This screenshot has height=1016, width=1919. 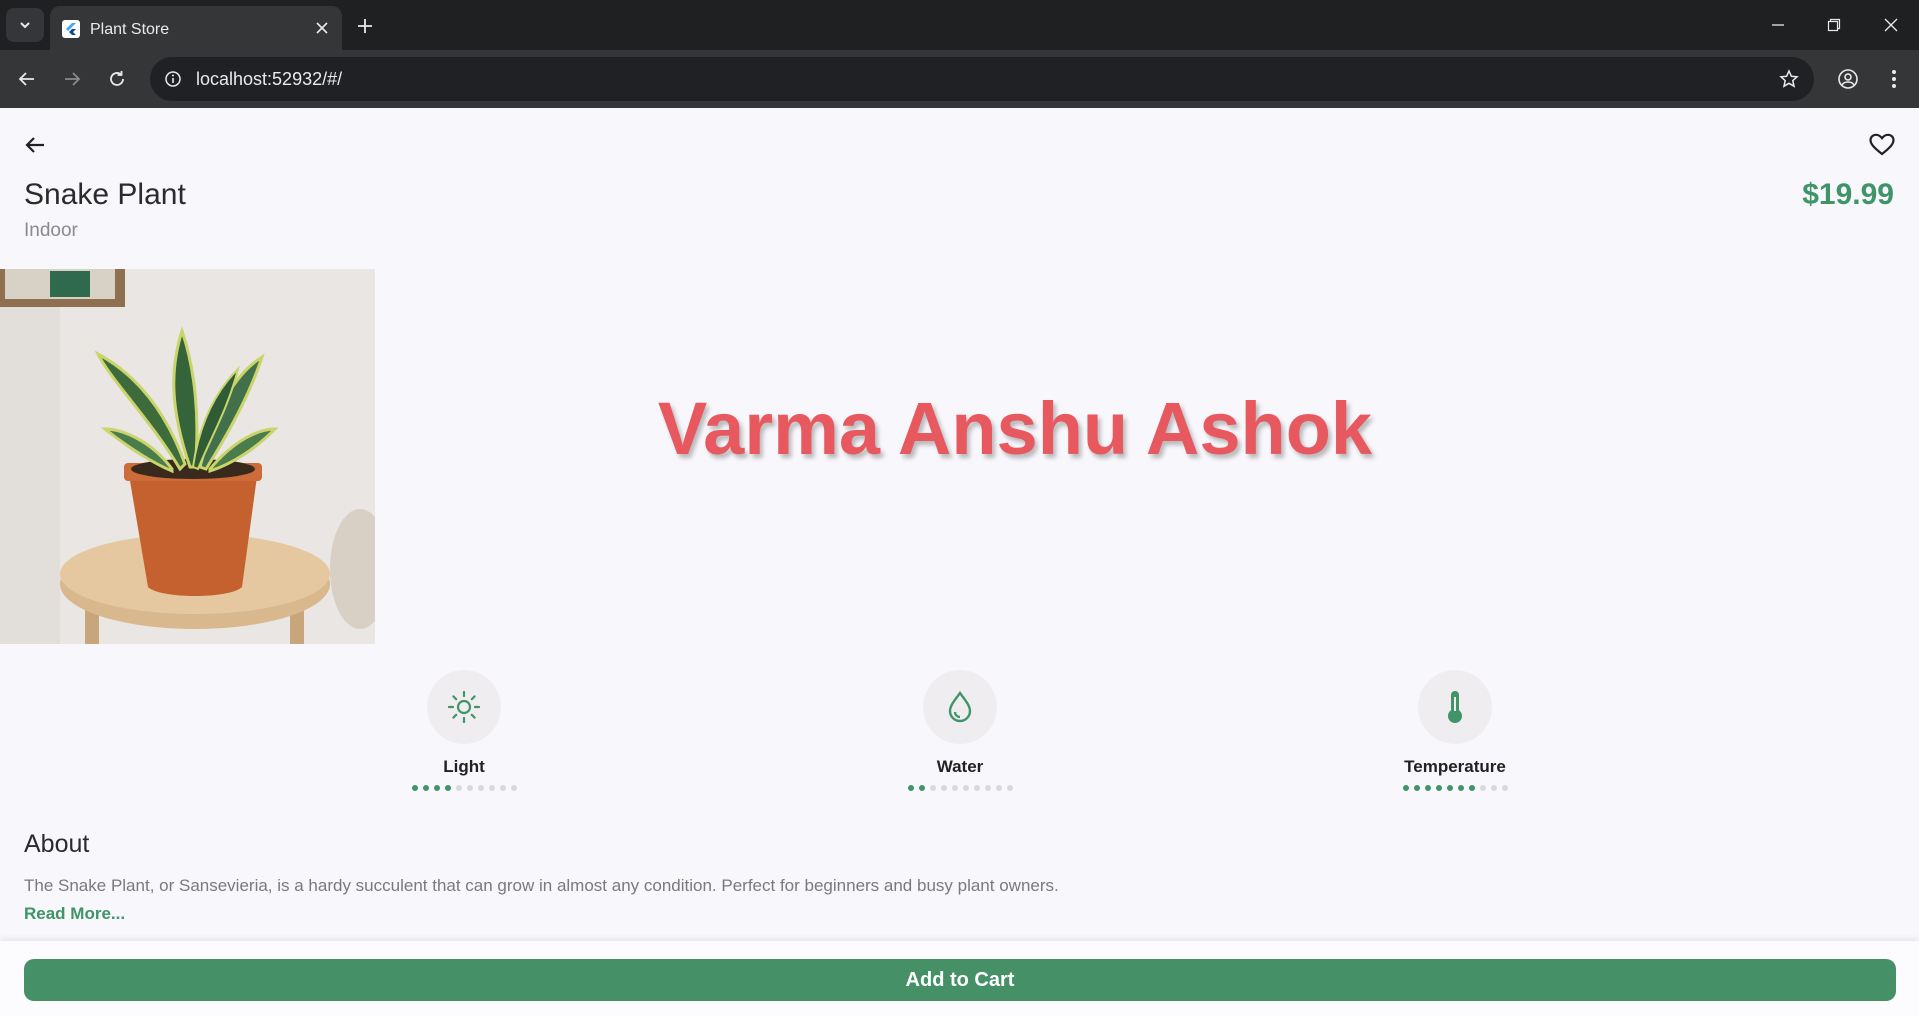 I want to click on care-level-water, so click(x=960, y=788).